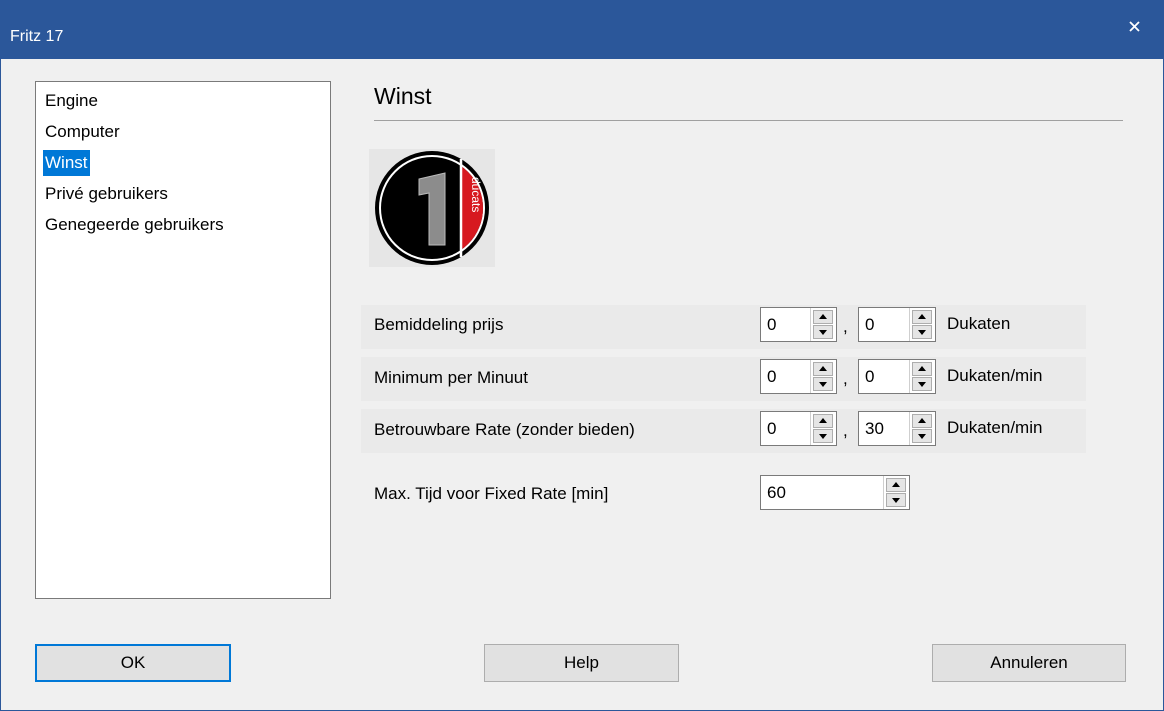  Describe the element at coordinates (82, 132) in the screenshot. I see `nav-item-computer: Computer` at that location.